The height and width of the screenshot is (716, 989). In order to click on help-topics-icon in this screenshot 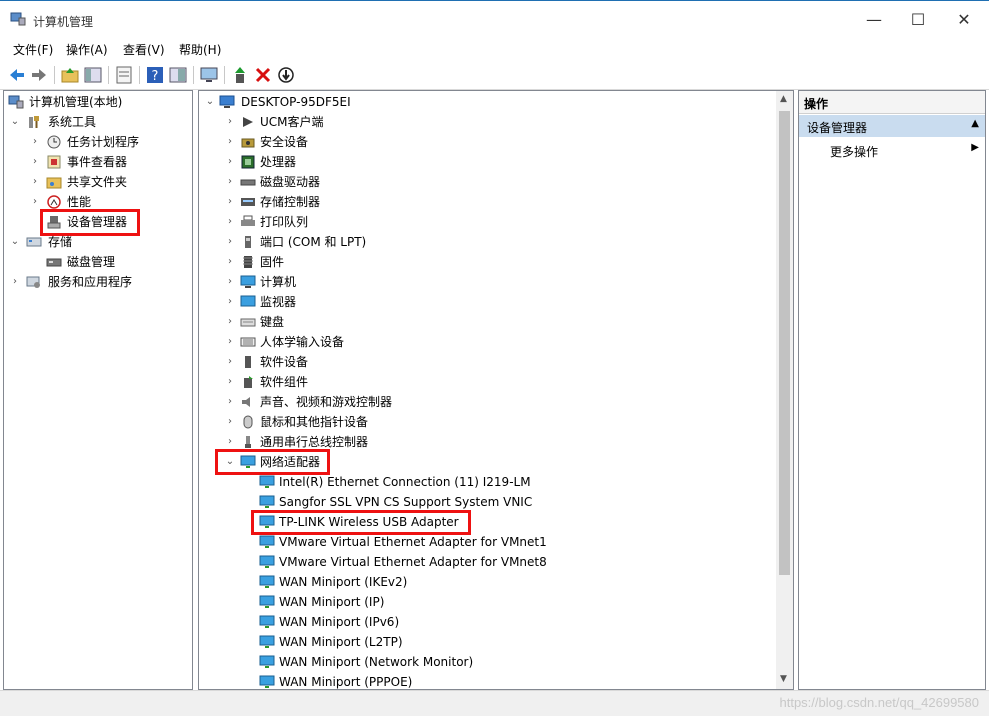, I will do `click(178, 75)`.